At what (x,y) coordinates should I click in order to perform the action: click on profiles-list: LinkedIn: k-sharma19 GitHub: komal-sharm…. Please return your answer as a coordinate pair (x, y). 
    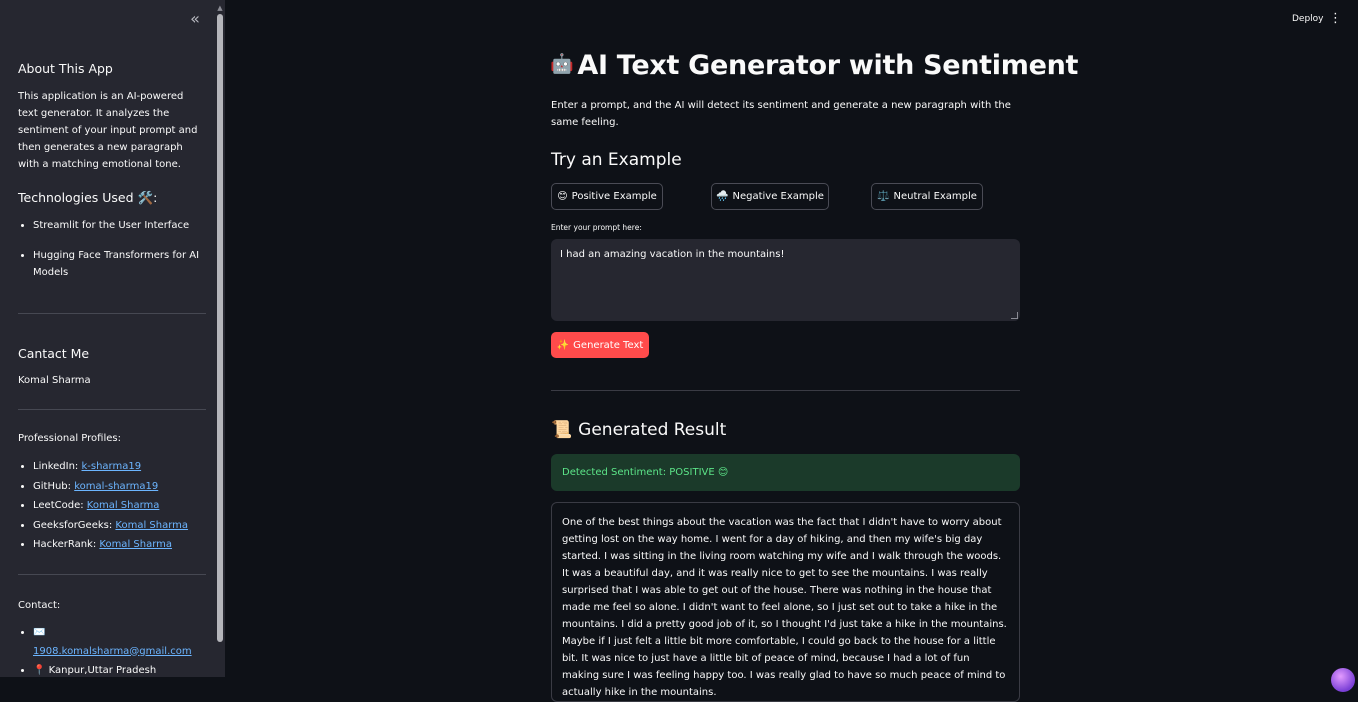
    Looking at the image, I should click on (112, 506).